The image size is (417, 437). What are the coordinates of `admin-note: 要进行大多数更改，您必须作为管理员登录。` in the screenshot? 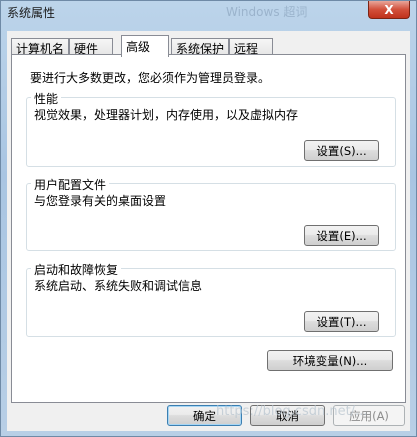 It's located at (150, 78).